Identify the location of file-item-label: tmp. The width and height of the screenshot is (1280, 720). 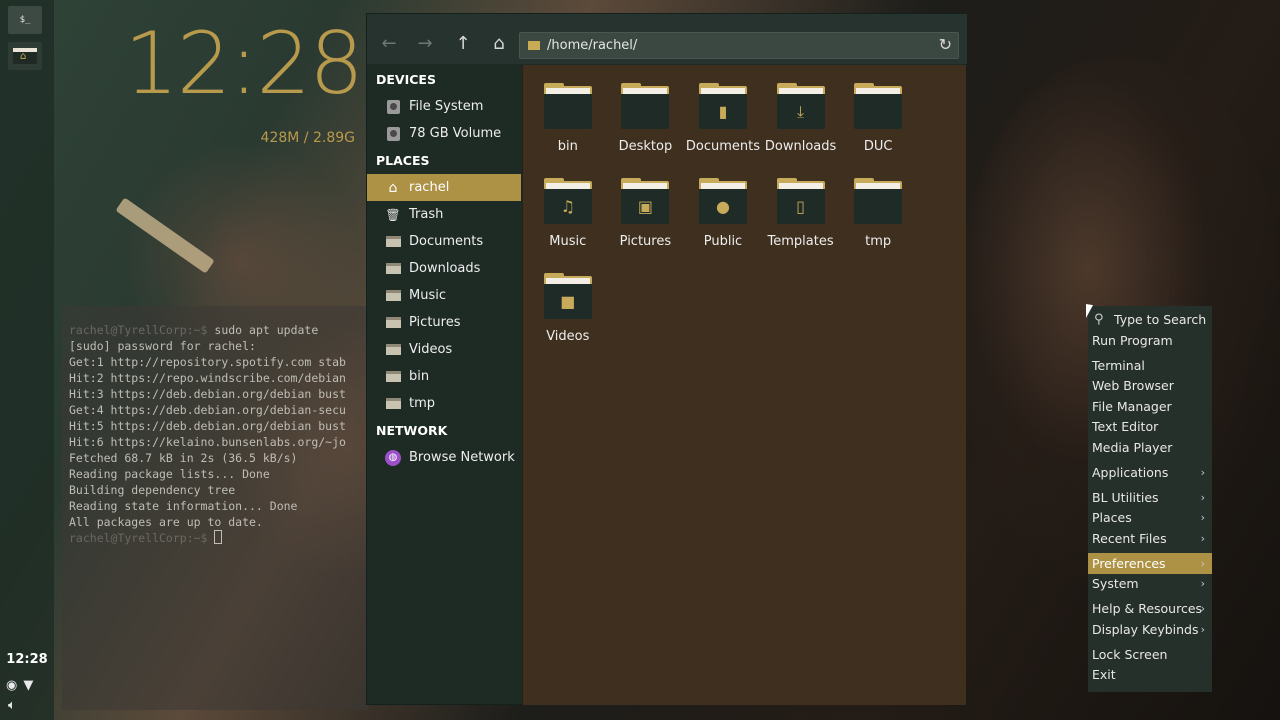
(878, 241).